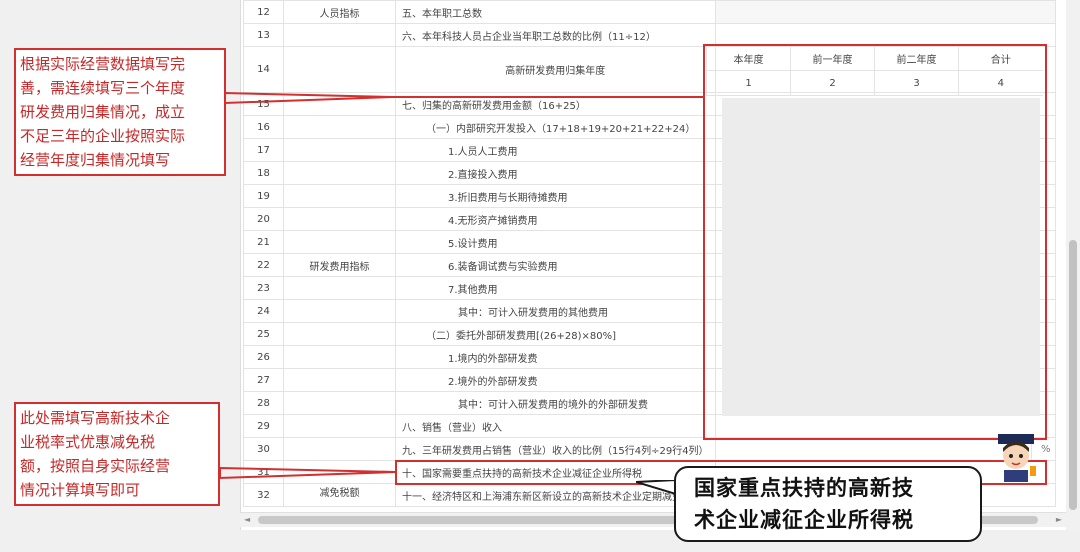  What do you see at coordinates (656, 487) in the screenshot?
I see `callout-tail-icon` at bounding box center [656, 487].